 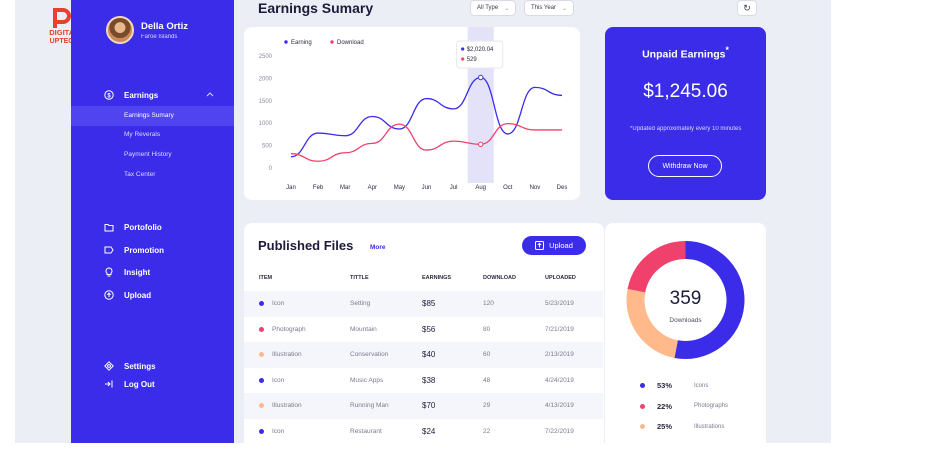 I want to click on table-row: Illustration Conservation $40 60 2/13/2019, so click(x=423, y=355).